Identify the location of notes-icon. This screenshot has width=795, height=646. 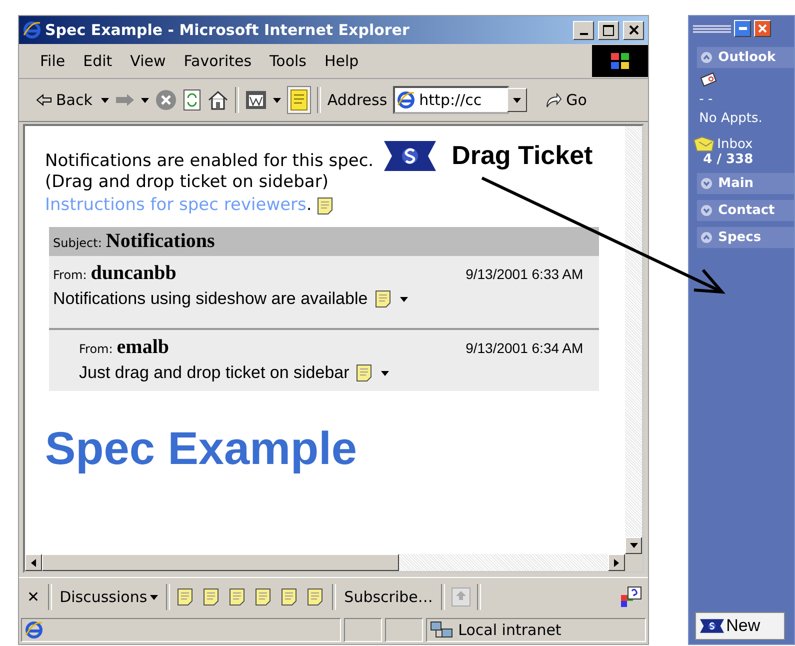
(299, 100).